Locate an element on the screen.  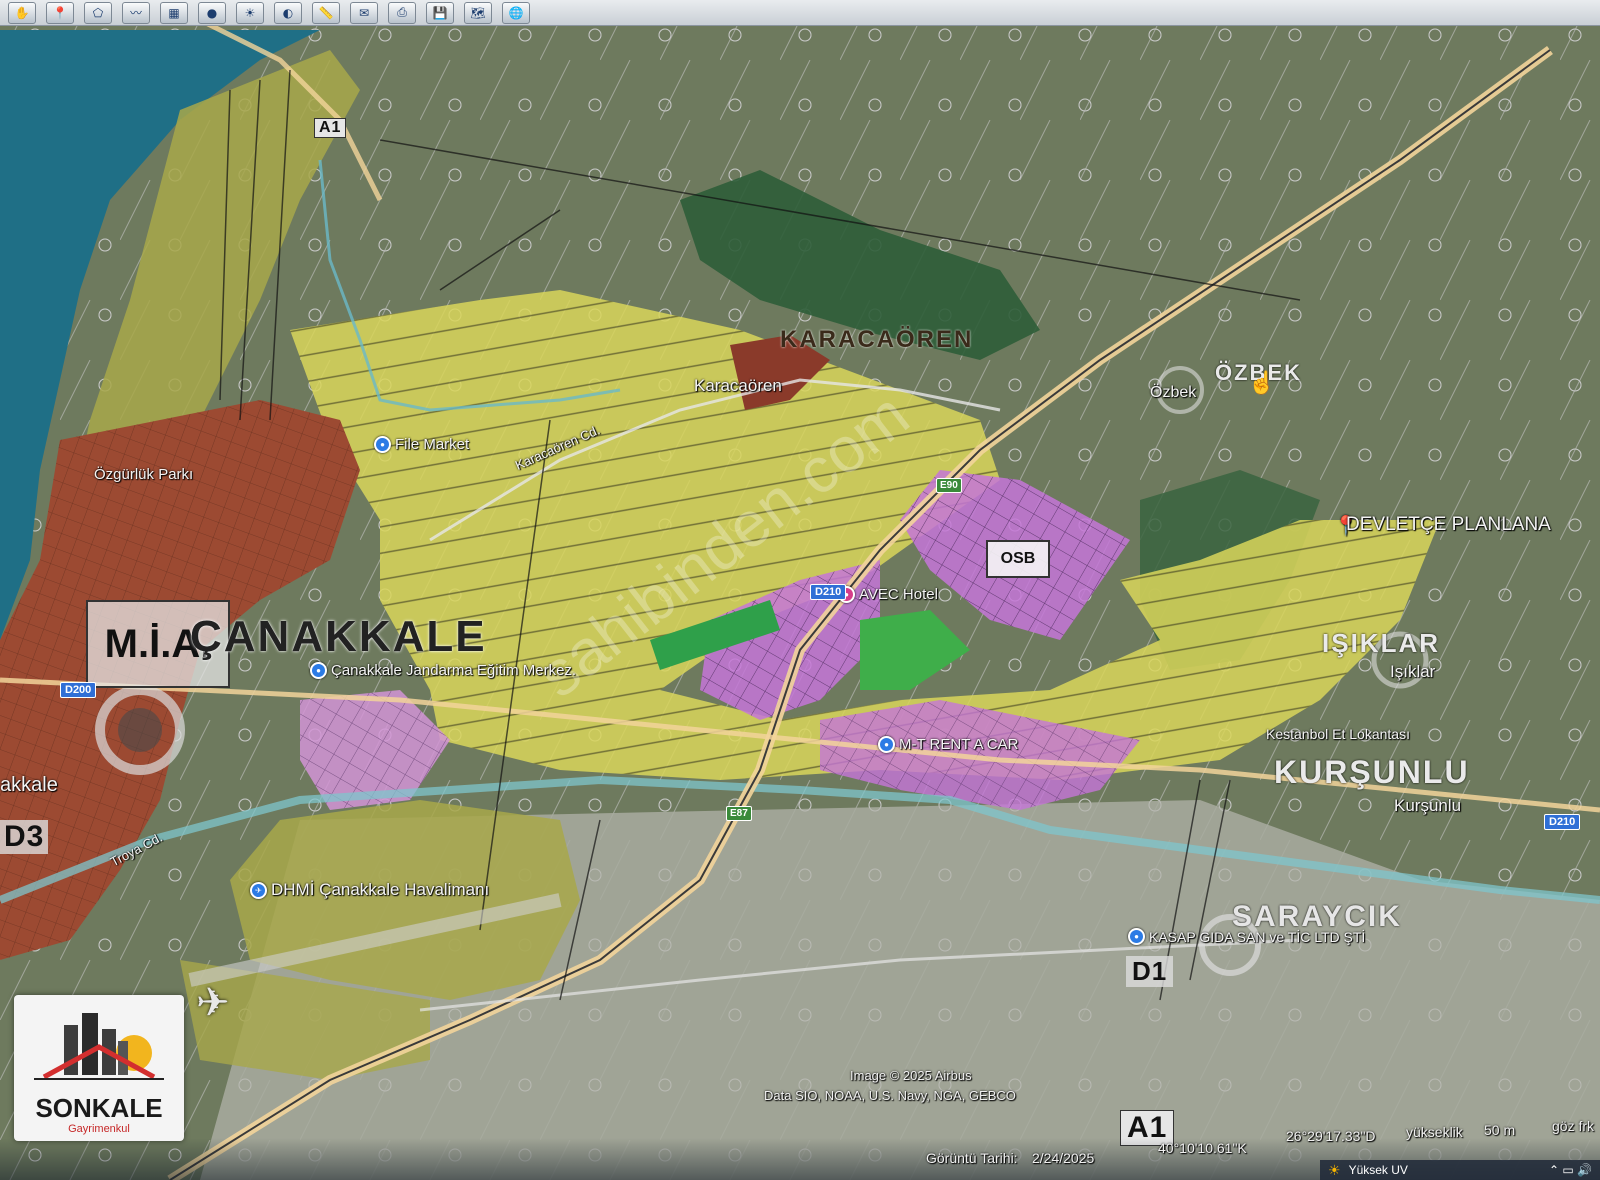
poi-dhmi-label: DHMİ Çanakkale Havalimanı is located at coordinates (380, 889).